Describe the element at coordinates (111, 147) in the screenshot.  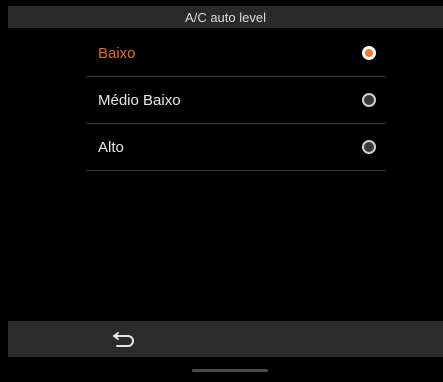
I see `option-label: Alto` at that location.